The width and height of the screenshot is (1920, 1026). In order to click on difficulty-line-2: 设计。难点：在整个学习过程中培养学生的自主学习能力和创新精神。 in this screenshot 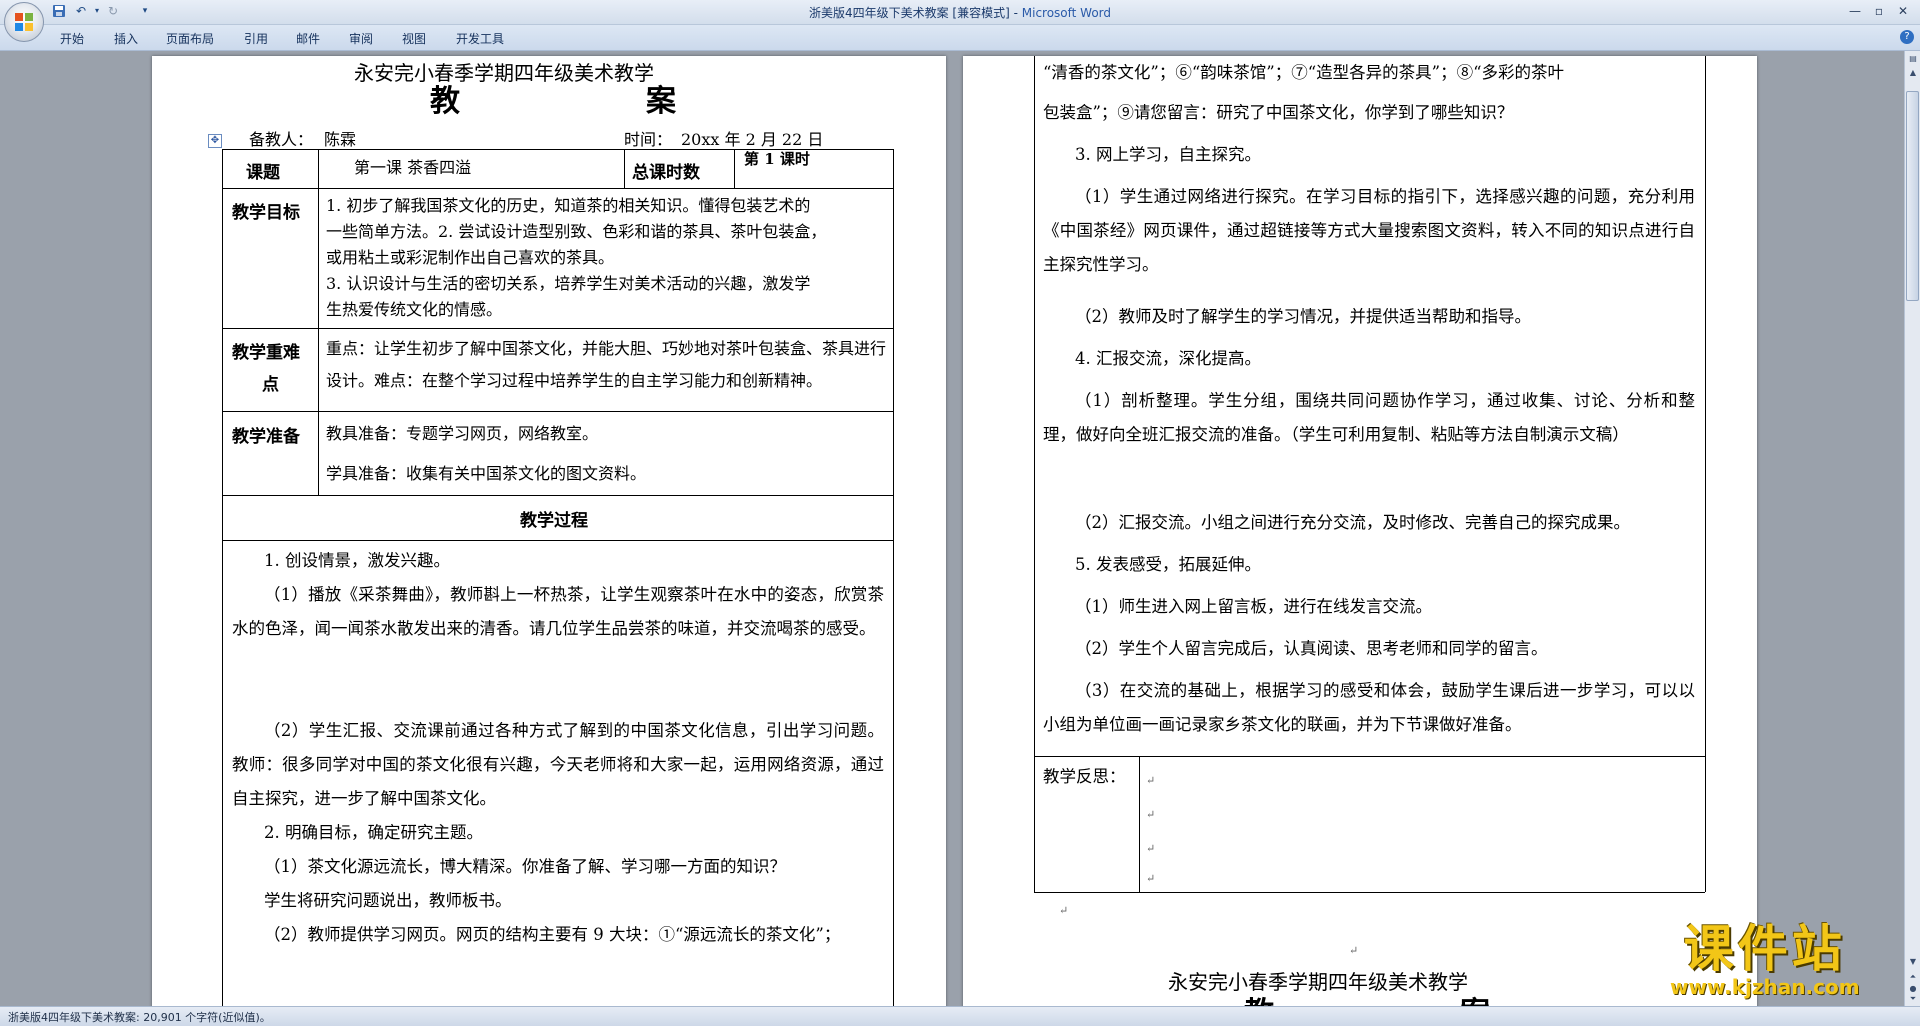, I will do `click(574, 380)`.